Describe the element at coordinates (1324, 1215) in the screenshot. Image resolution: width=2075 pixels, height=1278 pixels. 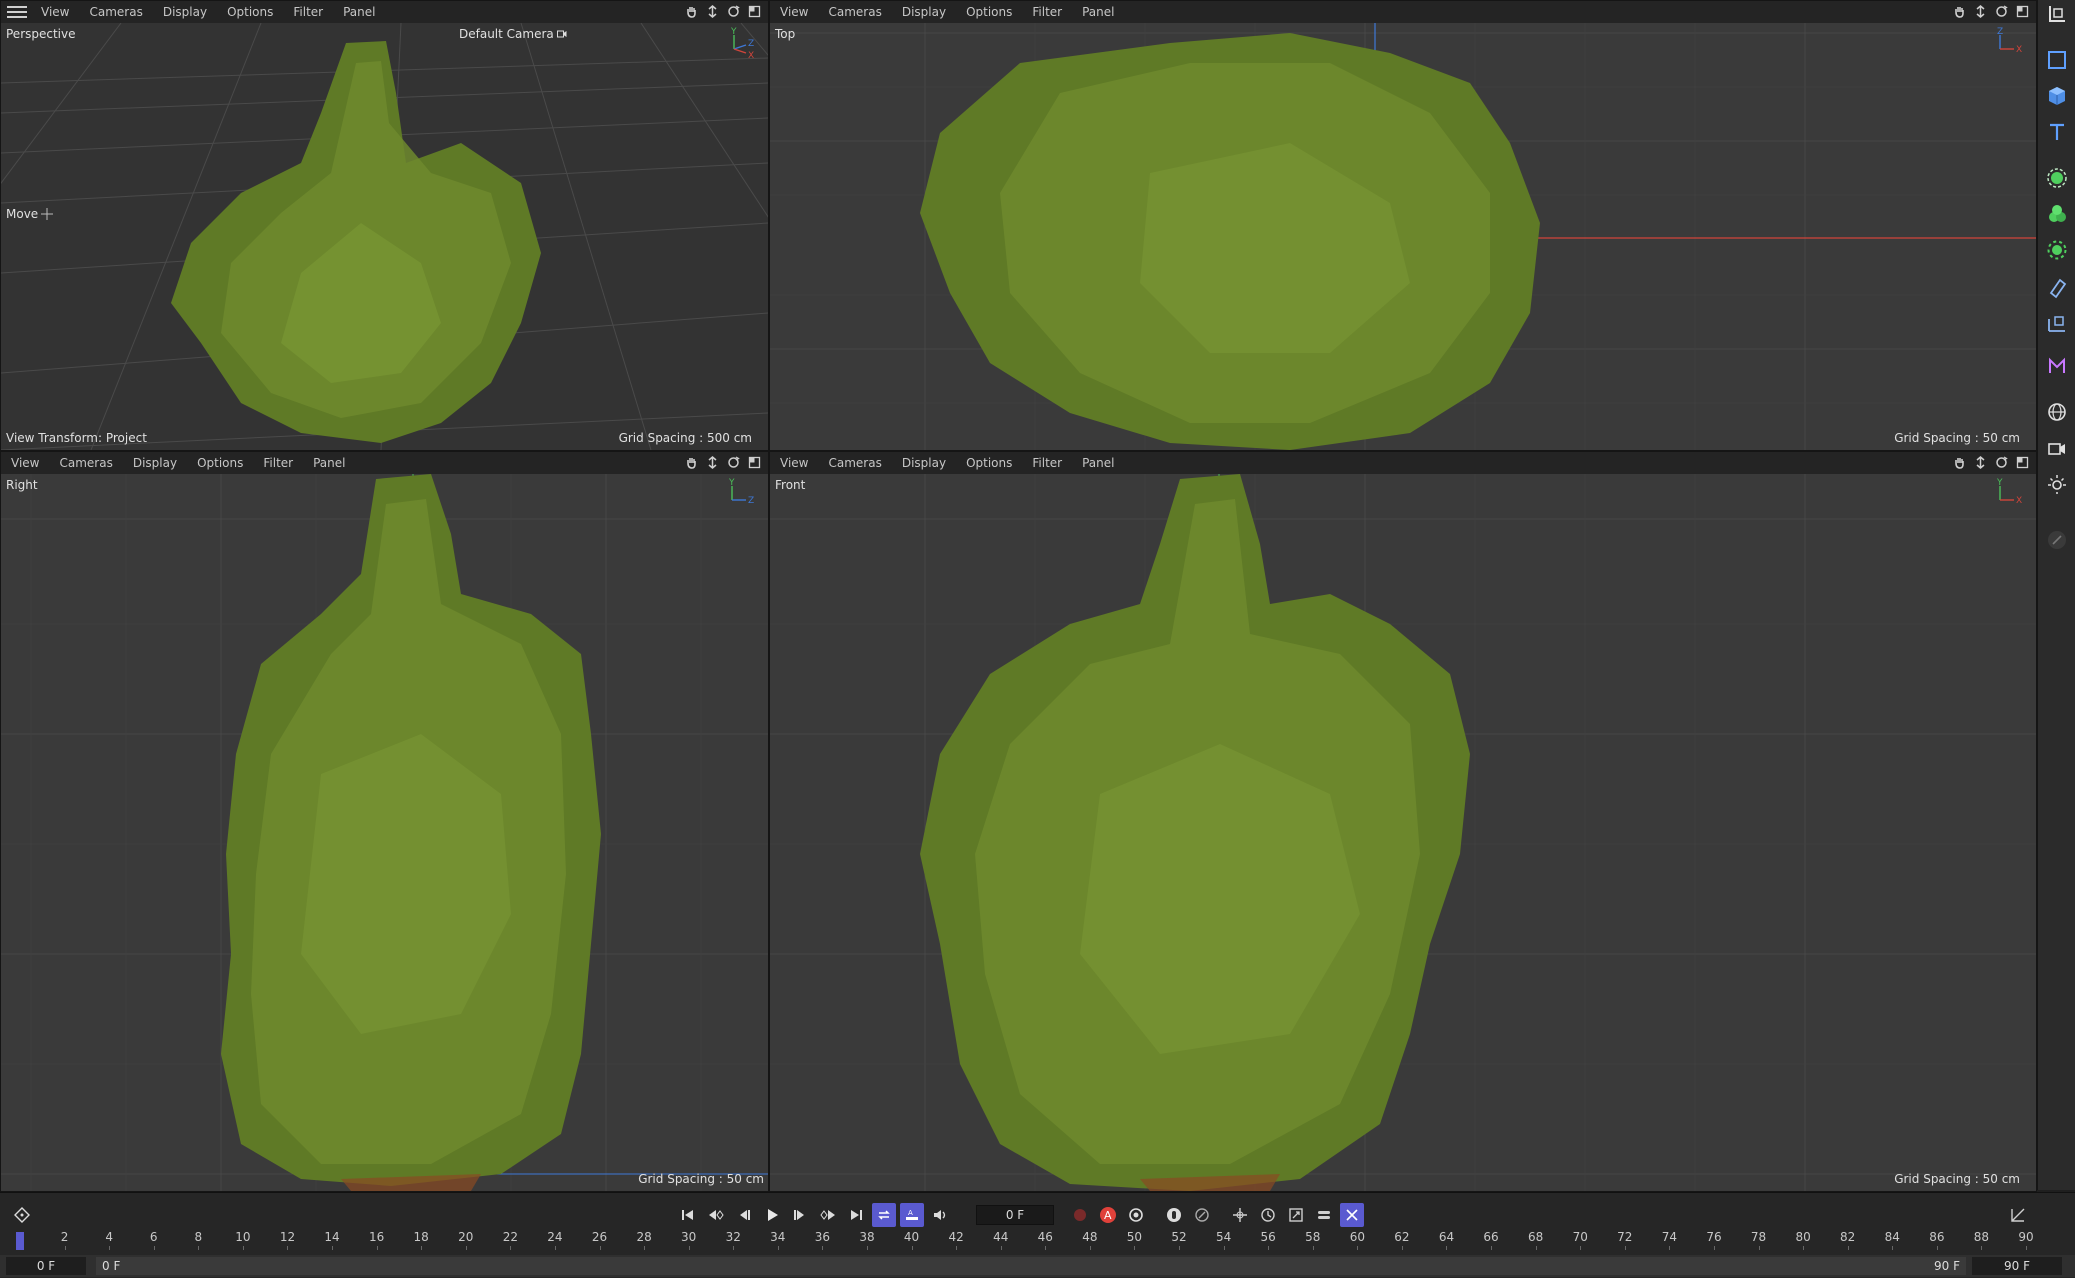
I see `parameter-key-icon` at that location.